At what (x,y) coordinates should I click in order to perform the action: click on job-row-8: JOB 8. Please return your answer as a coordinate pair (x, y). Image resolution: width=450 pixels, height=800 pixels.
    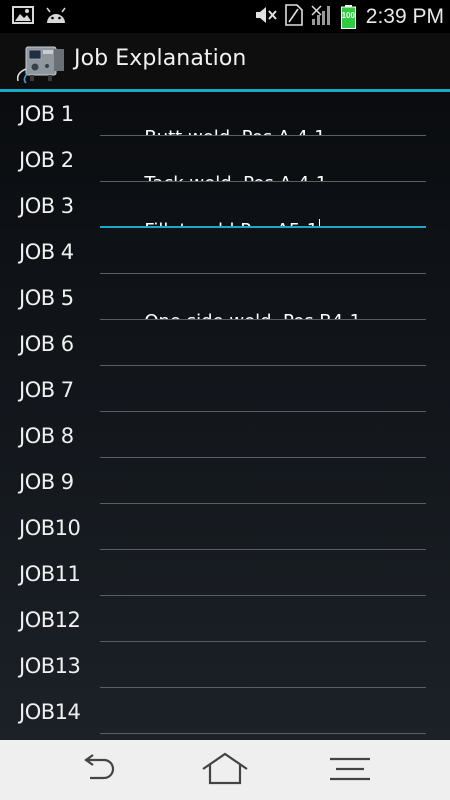
    Looking at the image, I should click on (225, 439).